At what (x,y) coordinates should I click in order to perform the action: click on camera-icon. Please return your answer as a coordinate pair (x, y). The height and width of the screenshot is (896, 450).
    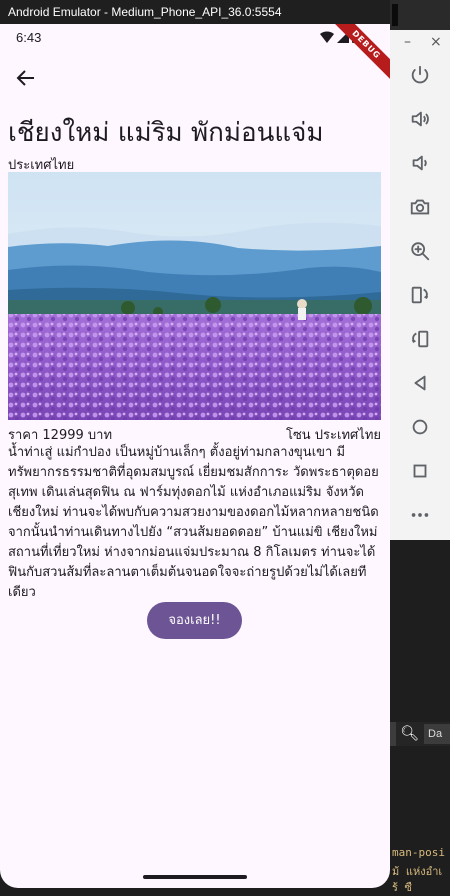
    Looking at the image, I should click on (420, 207).